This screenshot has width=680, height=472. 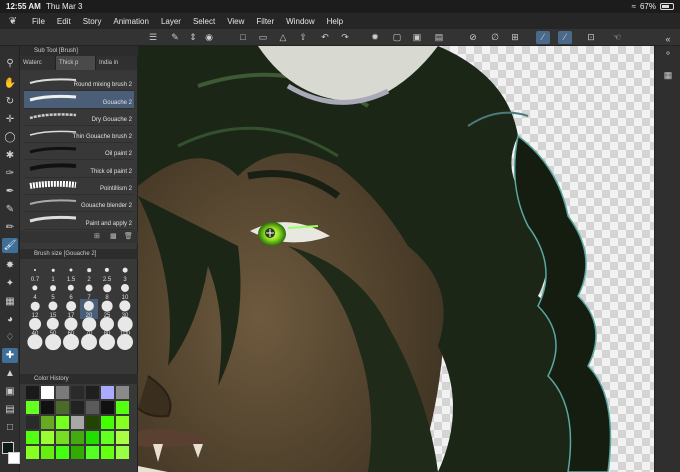 What do you see at coordinates (89, 273) in the screenshot?
I see `brush-size-option: 2` at bounding box center [89, 273].